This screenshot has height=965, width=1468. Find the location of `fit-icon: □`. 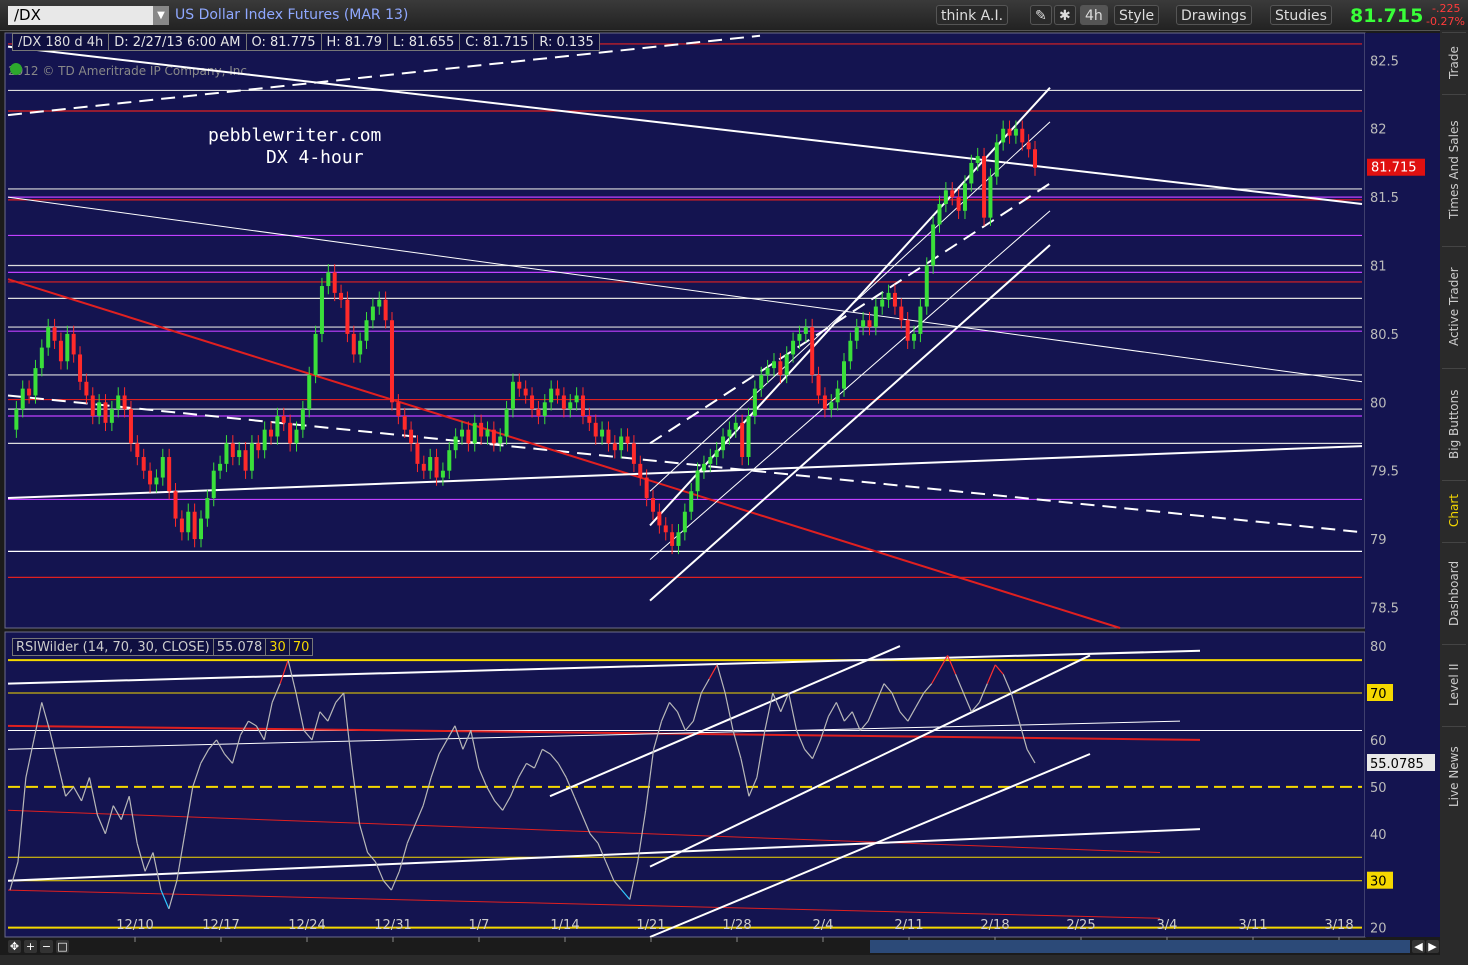

fit-icon: □ is located at coordinates (62, 946).